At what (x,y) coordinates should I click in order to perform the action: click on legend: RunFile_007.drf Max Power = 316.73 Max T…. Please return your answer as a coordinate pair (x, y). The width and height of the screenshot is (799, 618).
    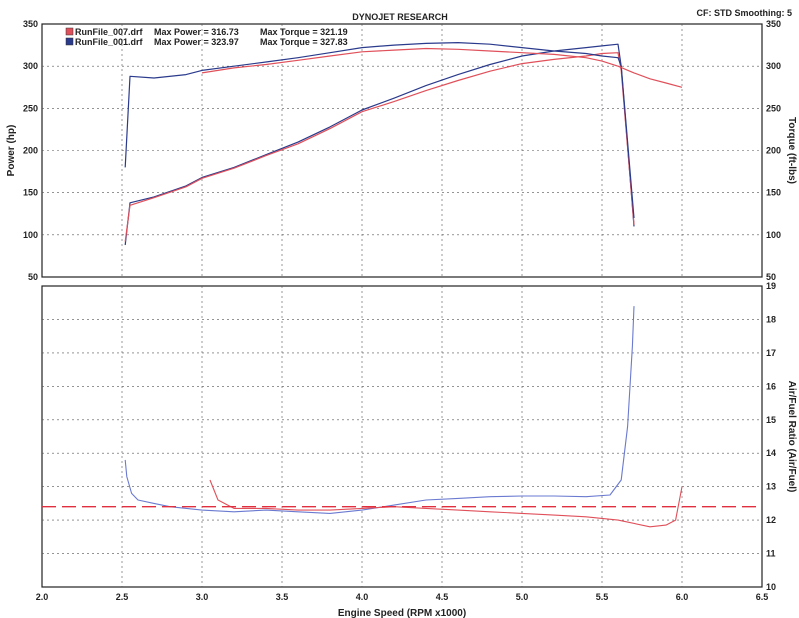
    Looking at the image, I should click on (206, 37).